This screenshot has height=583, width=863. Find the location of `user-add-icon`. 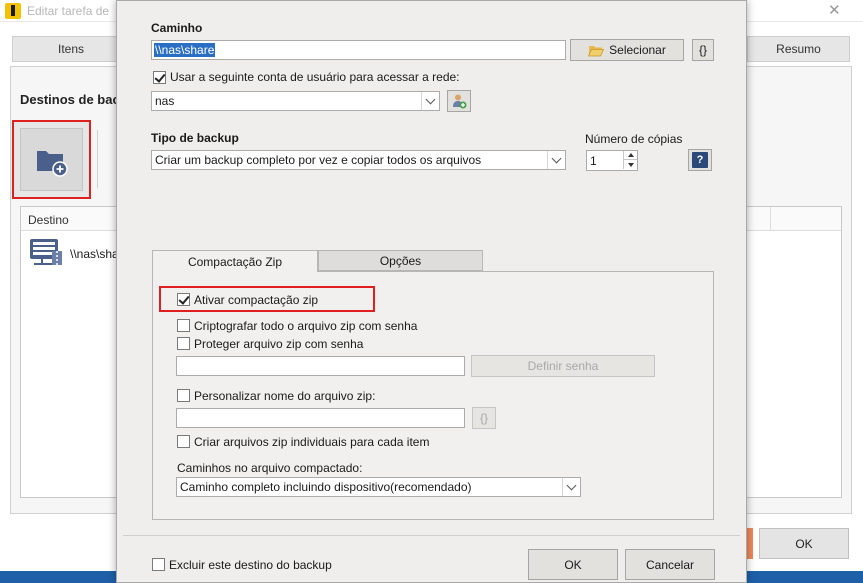

user-add-icon is located at coordinates (460, 101).